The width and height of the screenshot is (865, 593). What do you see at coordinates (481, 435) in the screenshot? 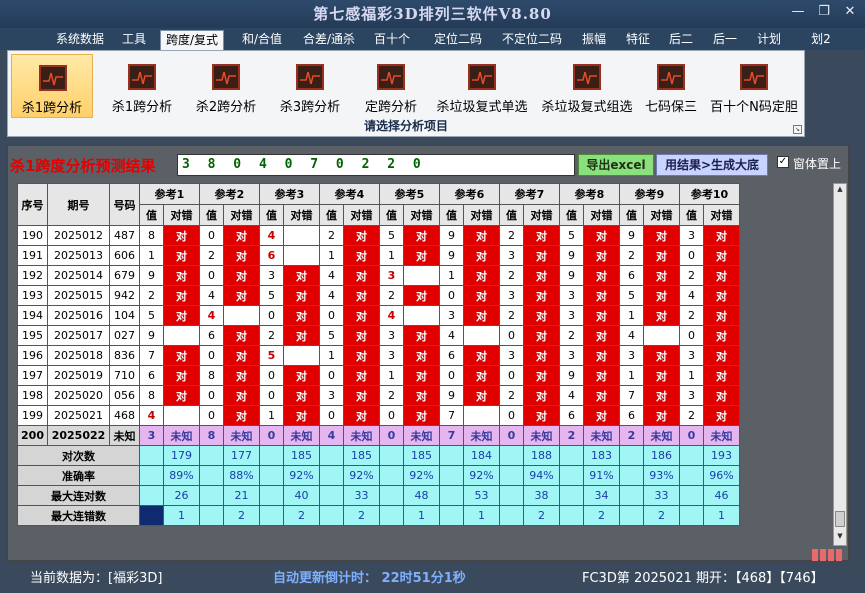
I see `cell-hit: 未知` at bounding box center [481, 435].